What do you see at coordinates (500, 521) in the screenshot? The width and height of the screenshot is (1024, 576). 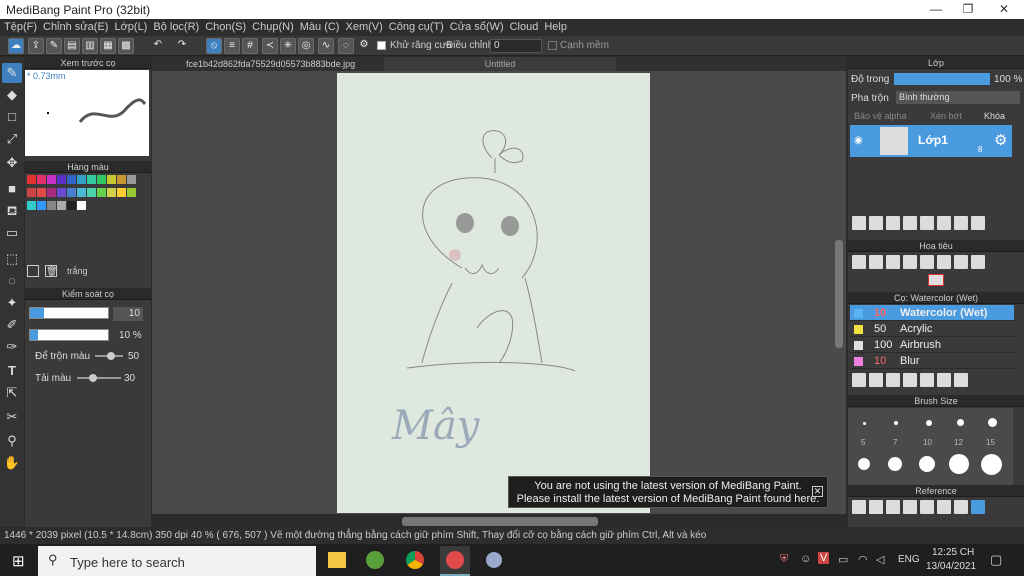 I see `horizontal-scrollbar` at bounding box center [500, 521].